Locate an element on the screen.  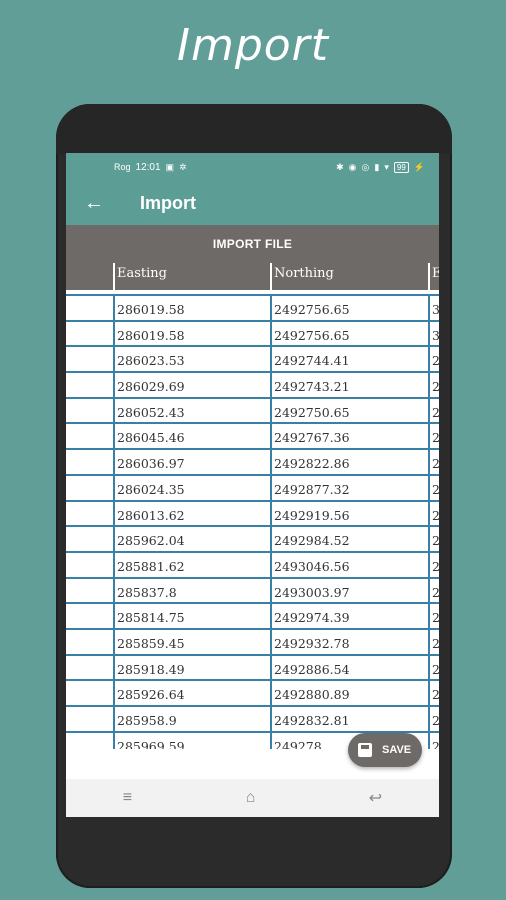
table-row: 285881.62 2493046.56 2 is located at coordinates (252, 565).